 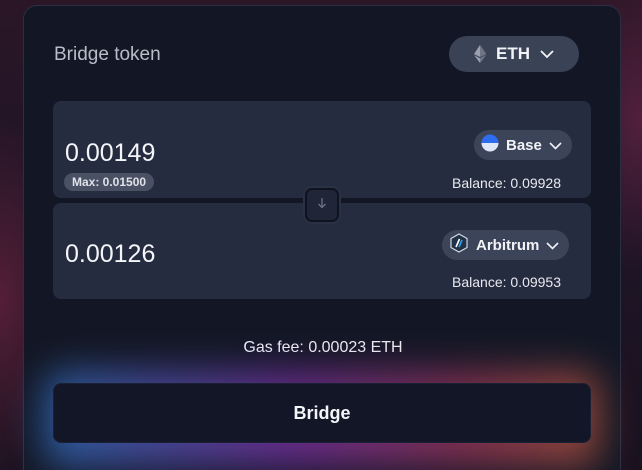 I want to click on bridge-button: Bridge, so click(x=322, y=413).